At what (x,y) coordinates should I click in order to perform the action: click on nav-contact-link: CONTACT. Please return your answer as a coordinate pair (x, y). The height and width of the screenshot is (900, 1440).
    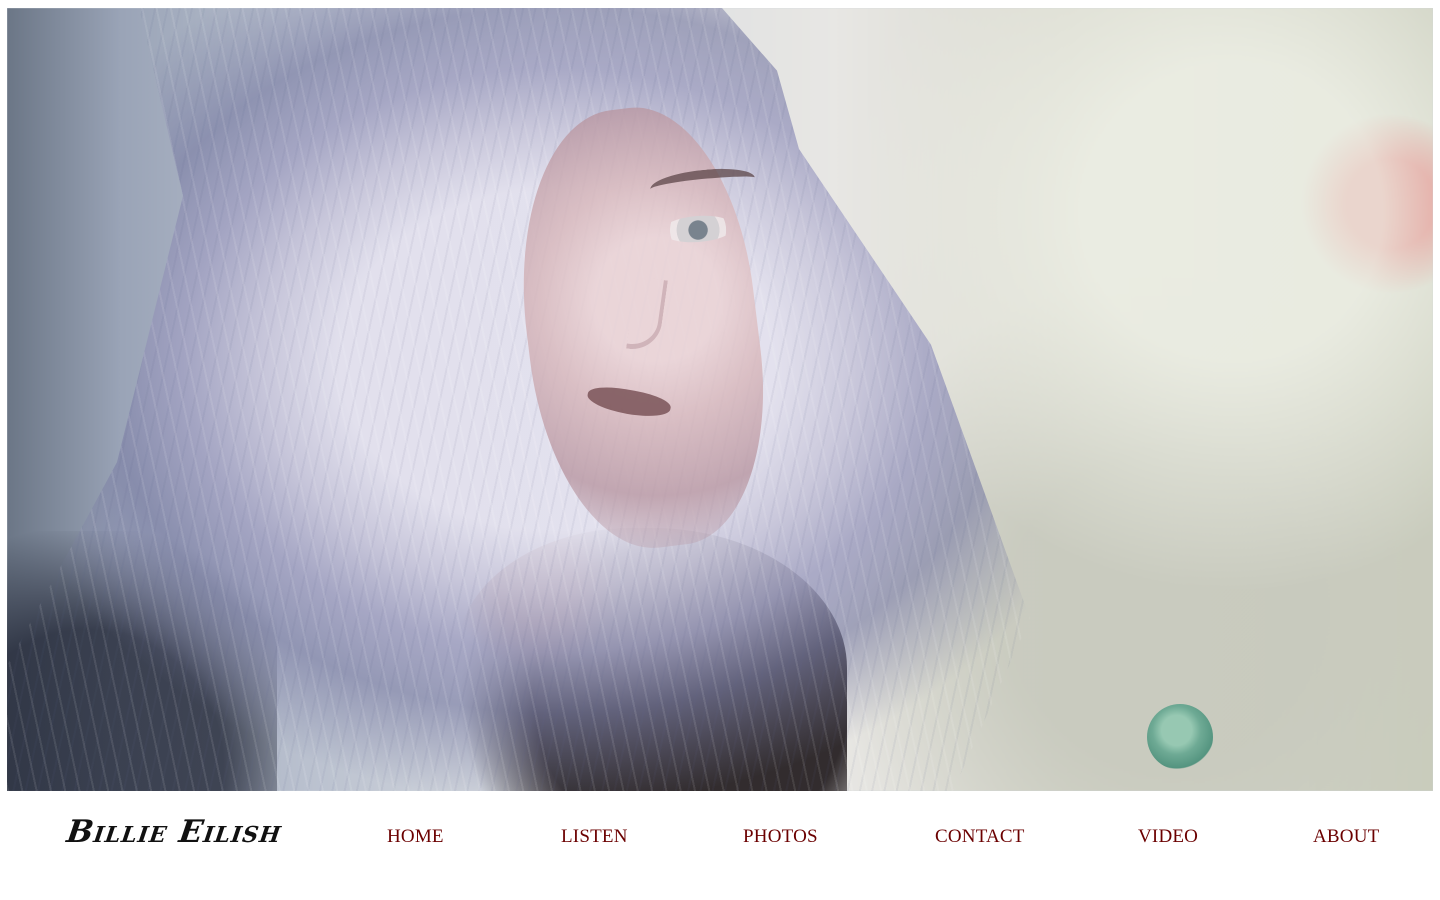
    Looking at the image, I should click on (980, 837).